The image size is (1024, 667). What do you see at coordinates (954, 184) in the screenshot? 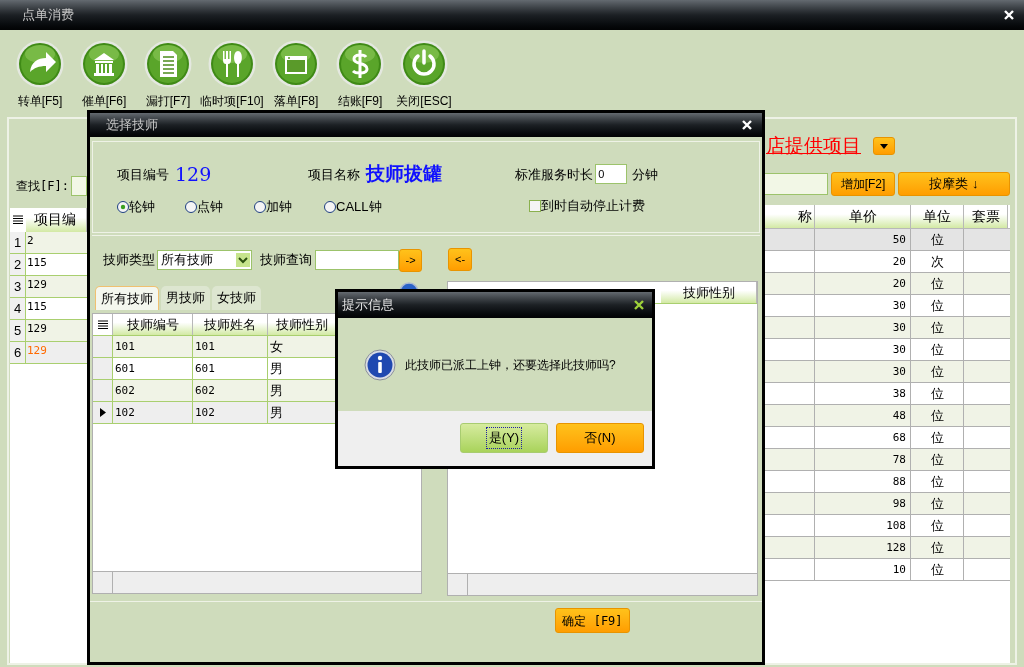
I see `category-button: 按摩类 ↓` at bounding box center [954, 184].